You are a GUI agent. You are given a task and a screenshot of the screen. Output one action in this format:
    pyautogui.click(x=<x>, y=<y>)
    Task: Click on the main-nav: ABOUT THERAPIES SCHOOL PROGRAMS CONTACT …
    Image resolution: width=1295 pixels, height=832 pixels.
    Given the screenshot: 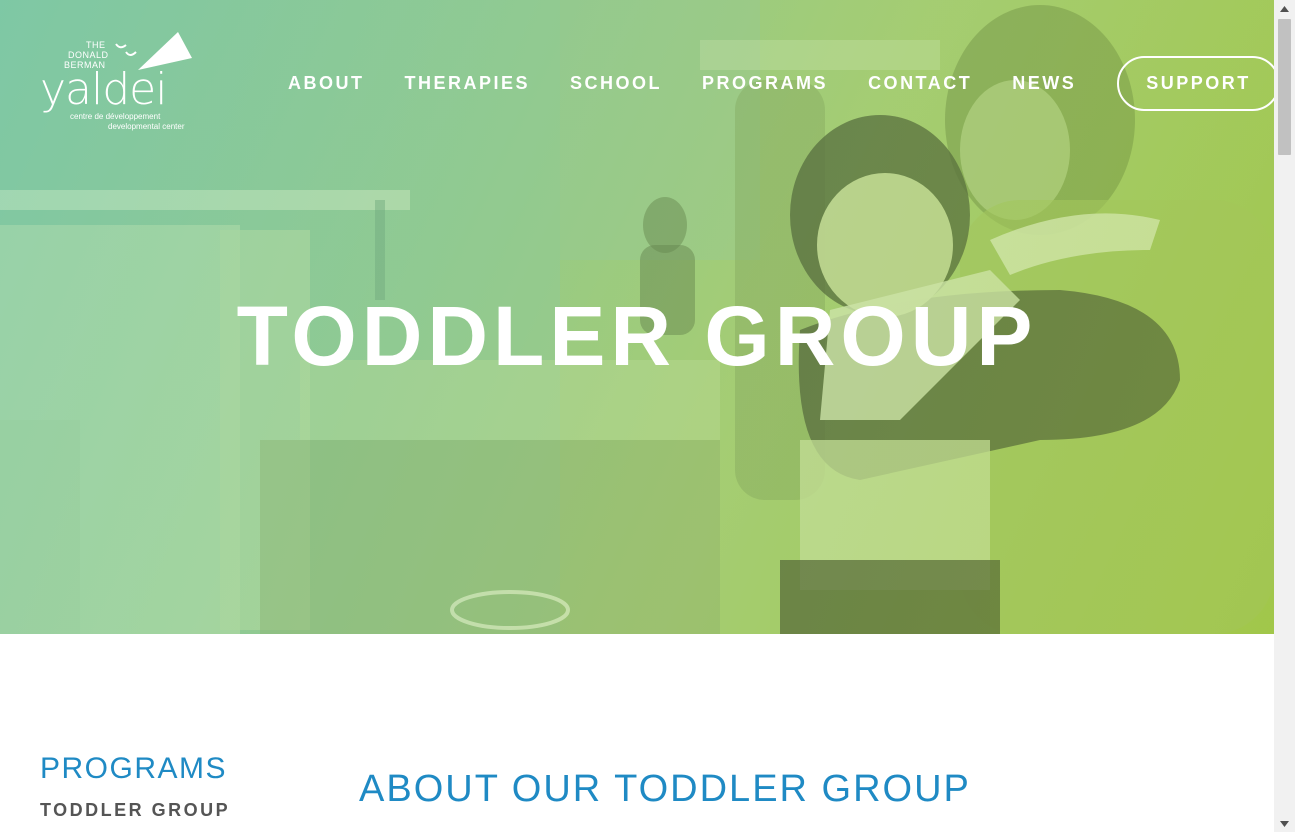 What is the action you would take?
    pyautogui.click(x=781, y=83)
    